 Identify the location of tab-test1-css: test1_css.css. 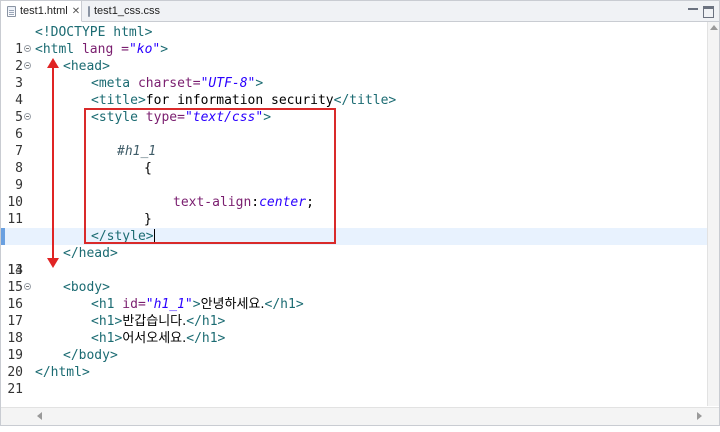
(121, 11).